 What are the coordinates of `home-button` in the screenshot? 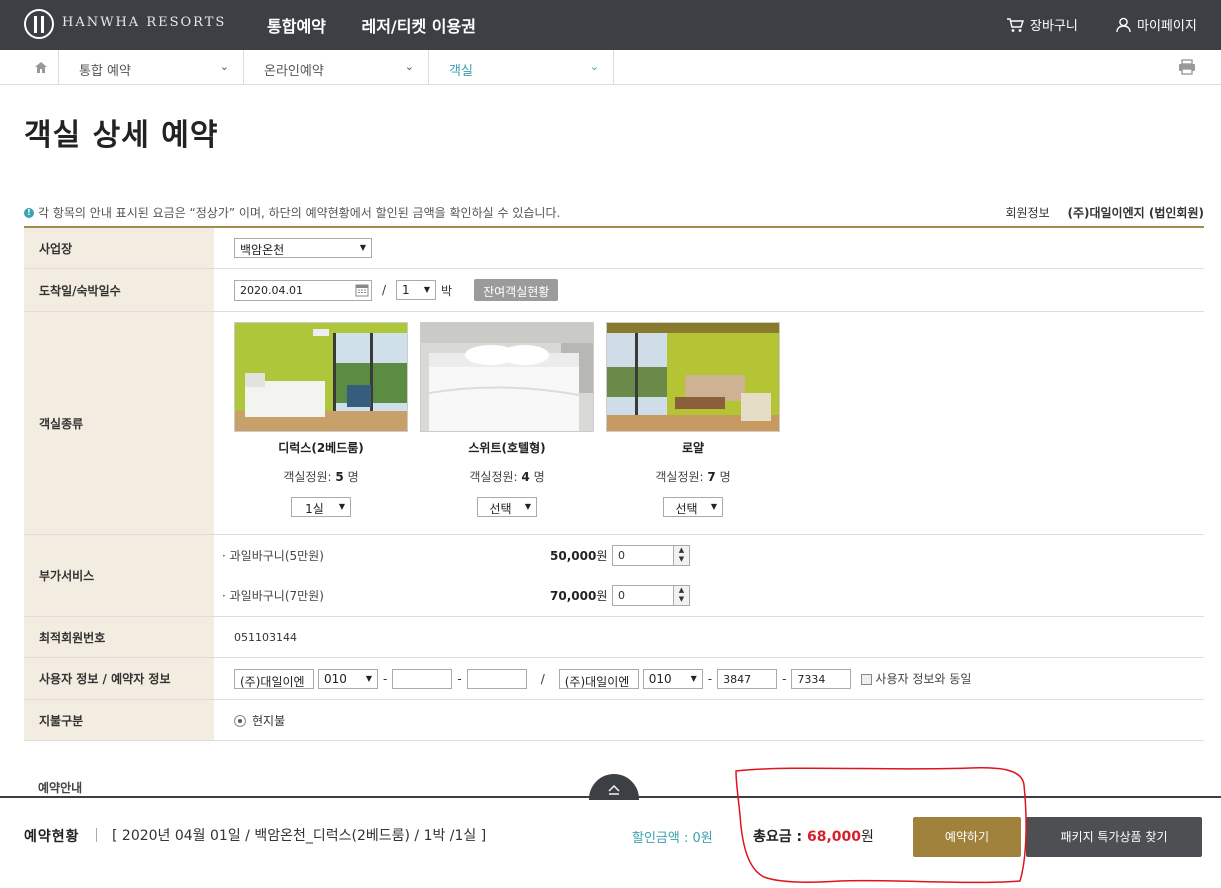 It's located at (41, 67).